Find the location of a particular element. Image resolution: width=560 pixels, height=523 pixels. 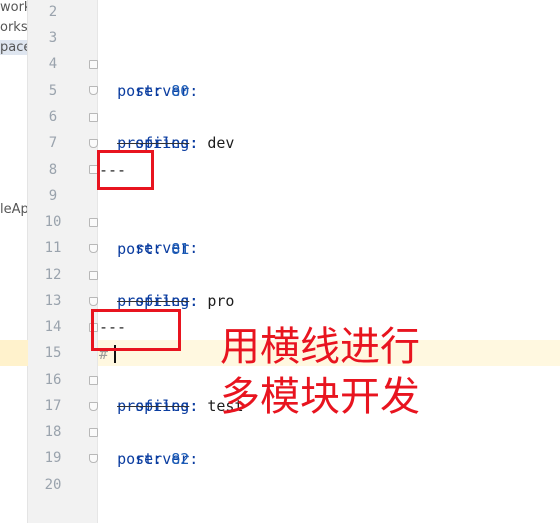

line-number: 18 is located at coordinates (53, 432).